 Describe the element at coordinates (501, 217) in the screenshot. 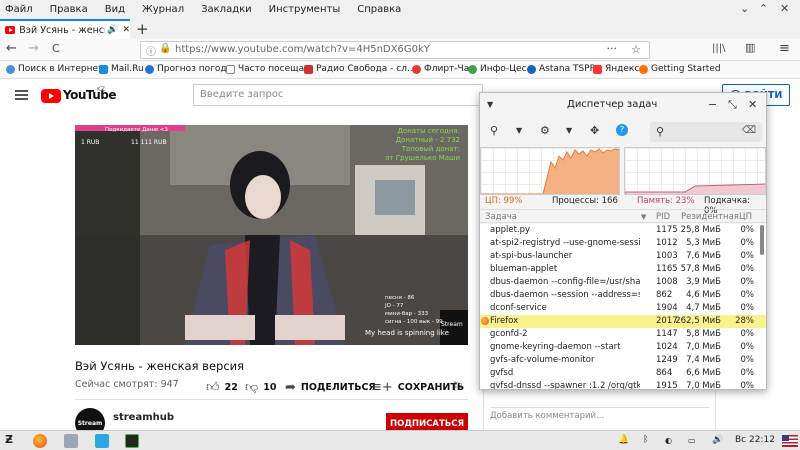

I see `column-task: Задача` at that location.